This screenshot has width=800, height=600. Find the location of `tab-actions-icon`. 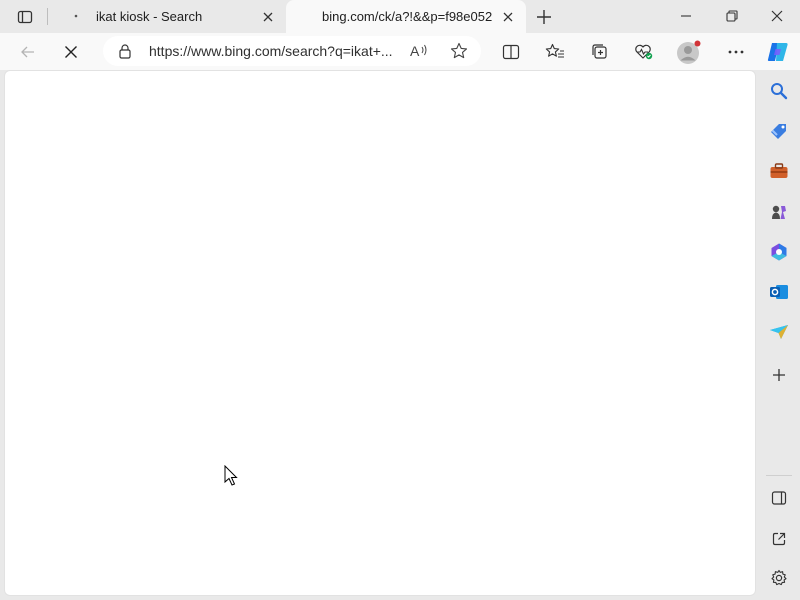

tab-actions-icon is located at coordinates (25, 17).